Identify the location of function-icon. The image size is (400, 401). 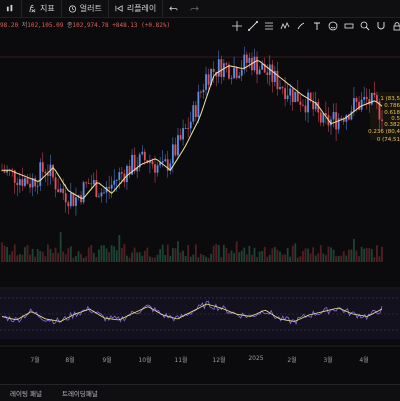
(32, 8).